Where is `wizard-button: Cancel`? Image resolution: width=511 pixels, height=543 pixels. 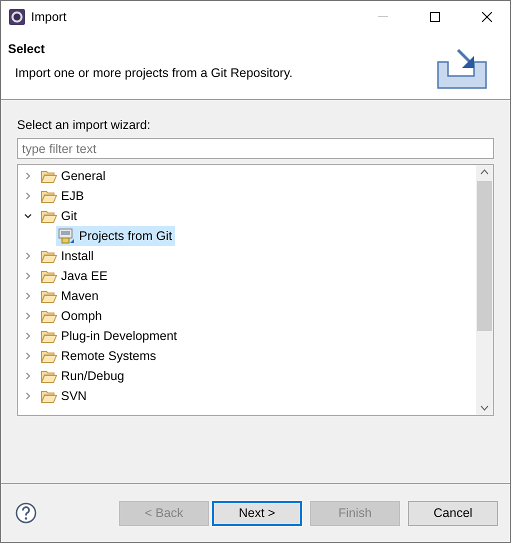 wizard-button: Cancel is located at coordinates (453, 513).